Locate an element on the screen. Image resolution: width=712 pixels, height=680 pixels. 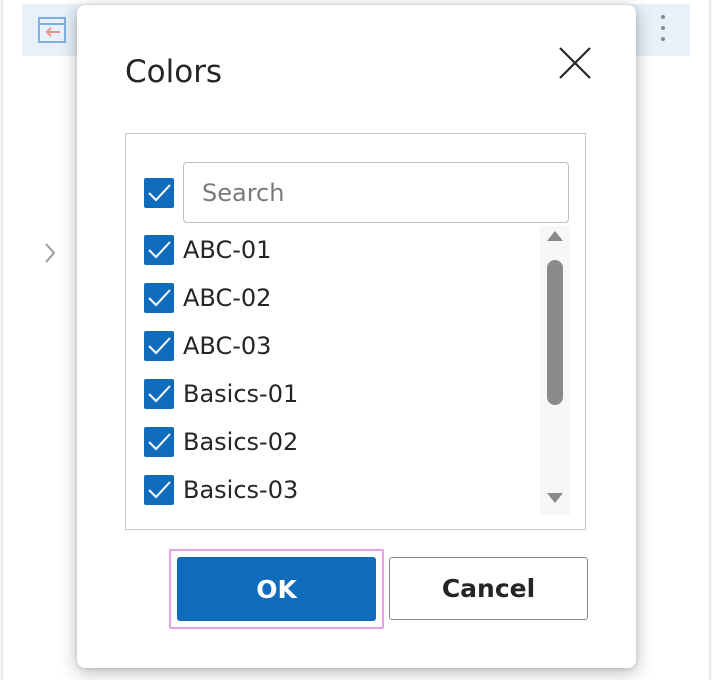
list-scrollbar is located at coordinates (555, 370).